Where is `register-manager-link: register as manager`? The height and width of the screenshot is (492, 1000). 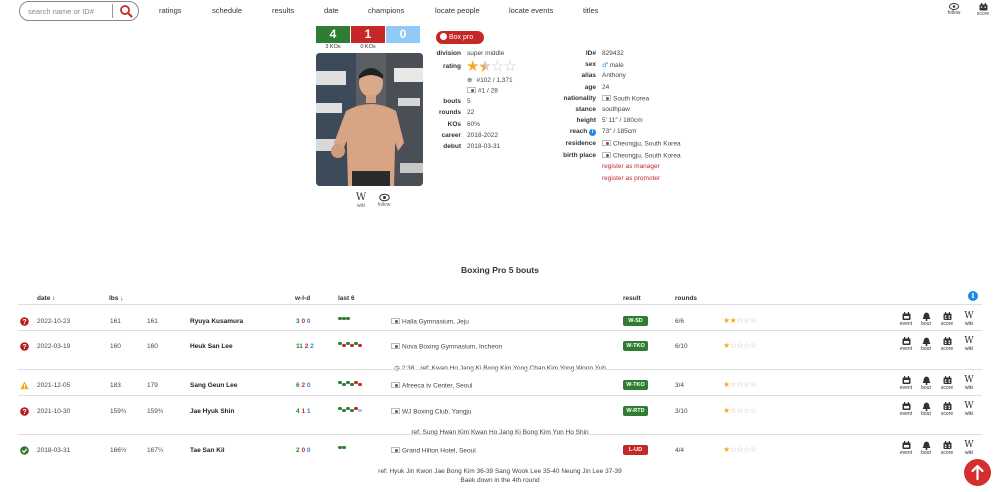
register-manager-link: register as manager is located at coordinates (631, 166).